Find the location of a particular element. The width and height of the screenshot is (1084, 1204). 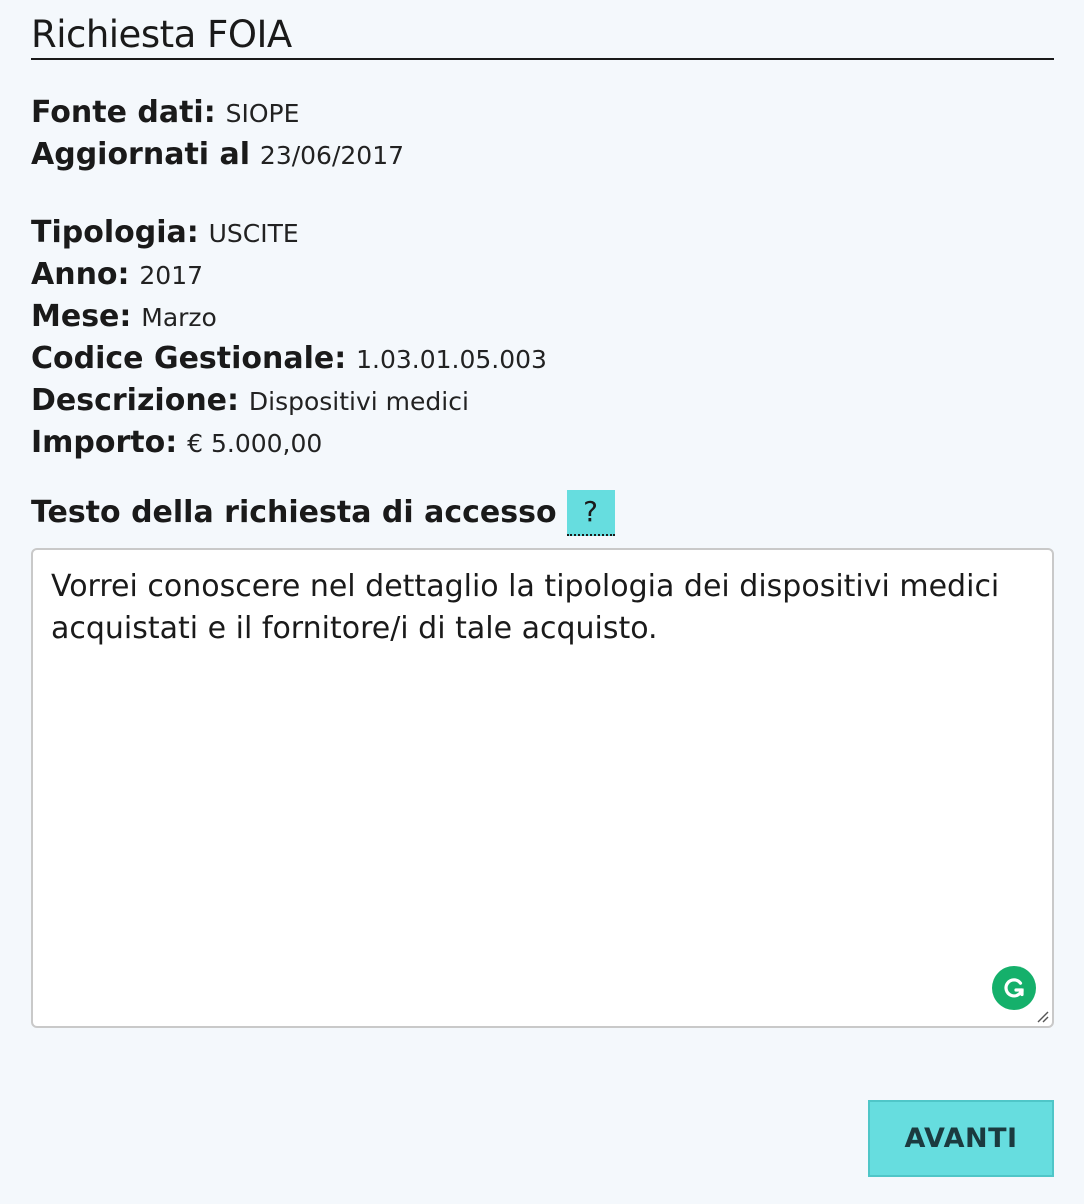

month-row: Mese: Marzo is located at coordinates (289, 317).